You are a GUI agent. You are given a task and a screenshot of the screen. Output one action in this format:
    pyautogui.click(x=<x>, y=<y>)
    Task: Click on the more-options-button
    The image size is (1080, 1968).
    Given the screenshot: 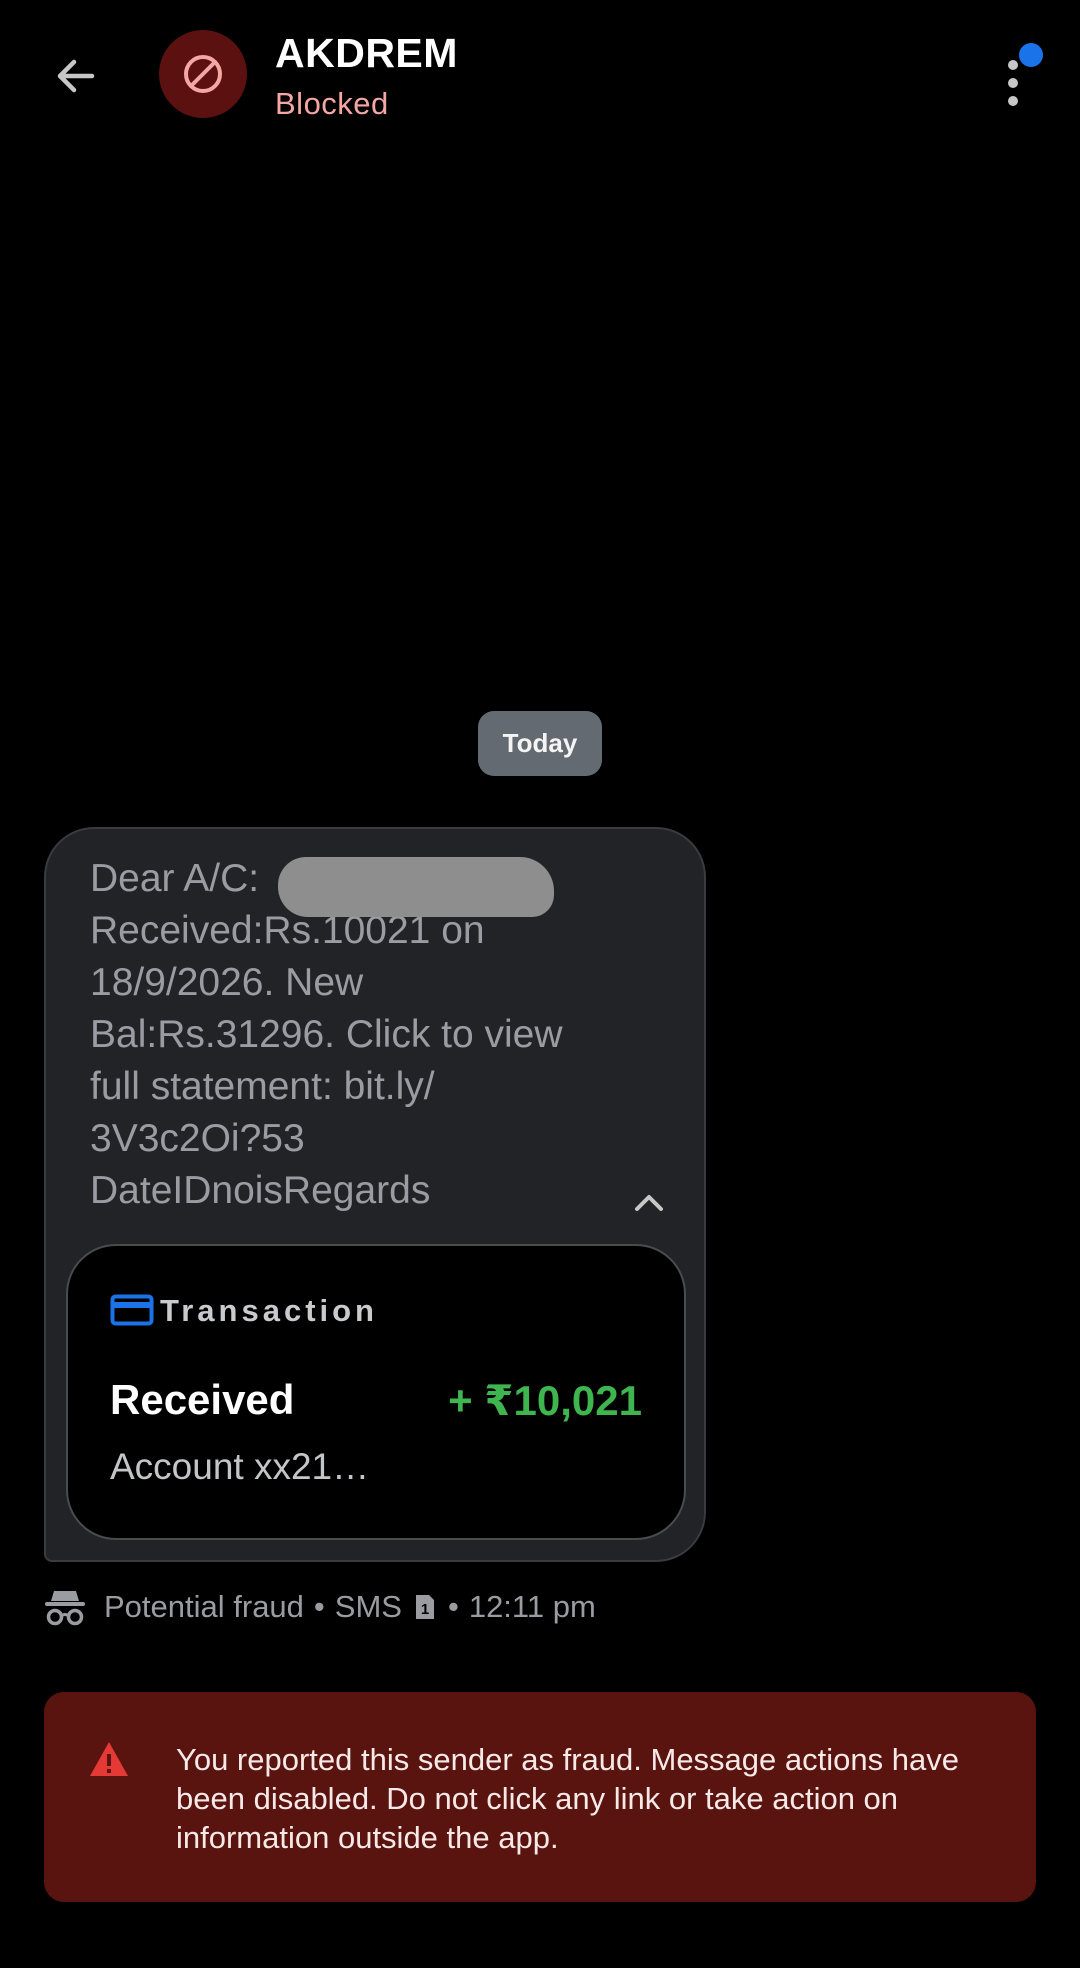 What is the action you would take?
    pyautogui.click(x=1020, y=75)
    